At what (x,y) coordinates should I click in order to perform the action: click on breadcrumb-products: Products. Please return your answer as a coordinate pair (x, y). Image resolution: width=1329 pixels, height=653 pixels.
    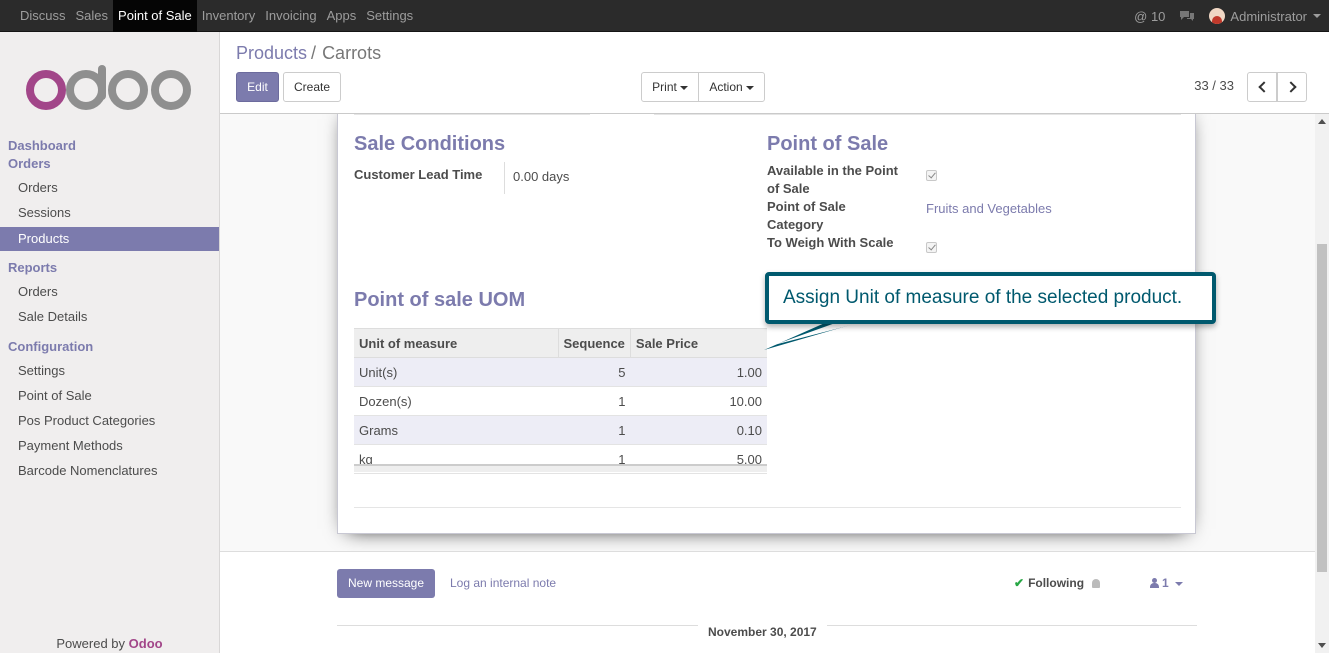
    Looking at the image, I should click on (271, 53).